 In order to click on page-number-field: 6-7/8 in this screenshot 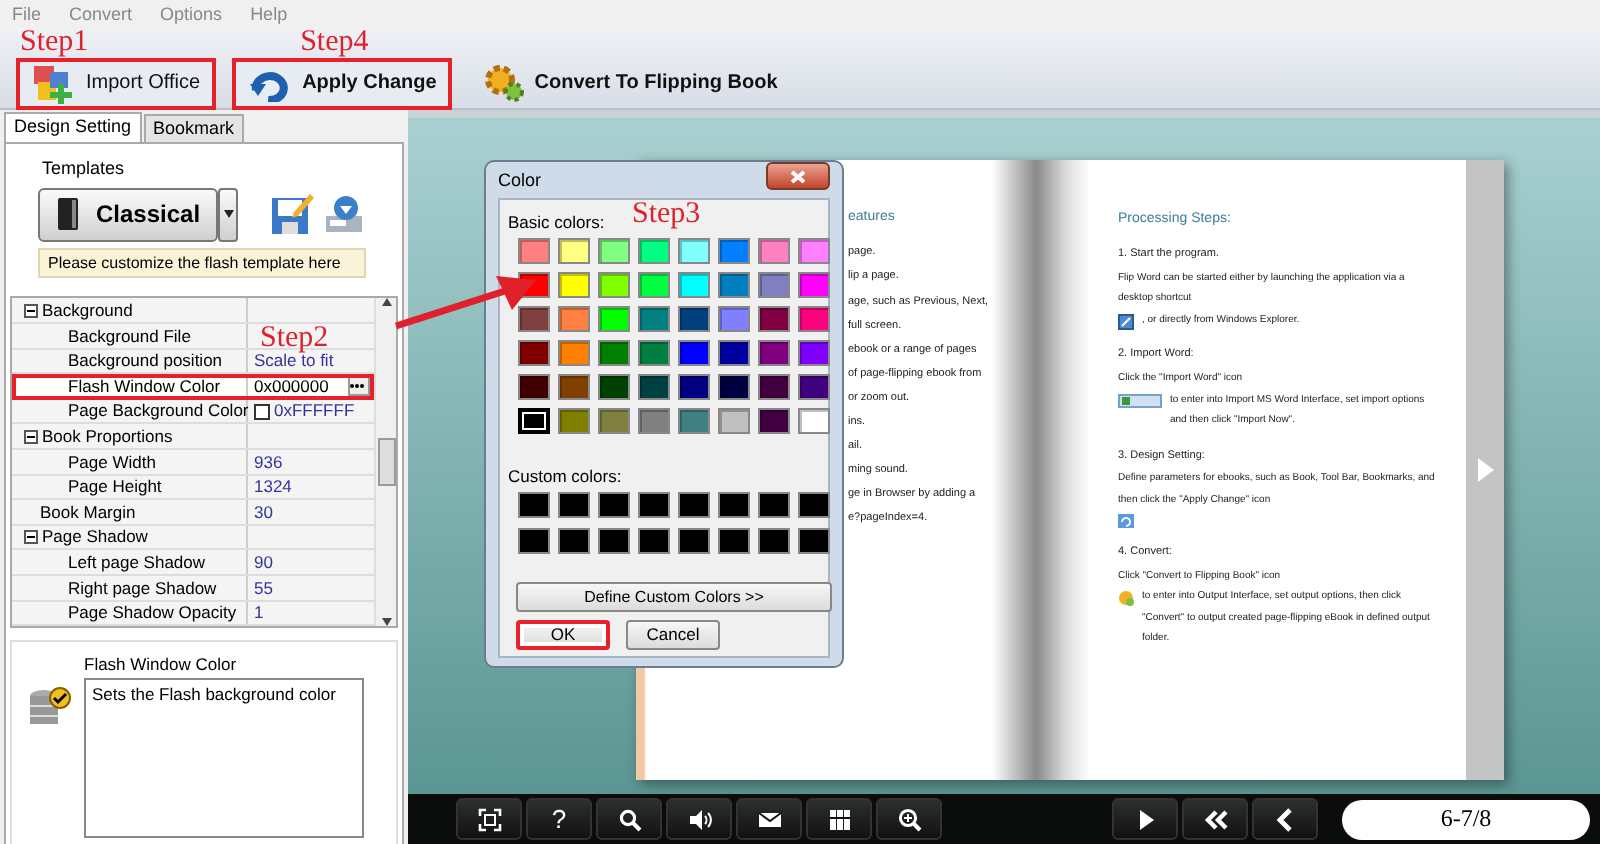, I will do `click(1466, 819)`.